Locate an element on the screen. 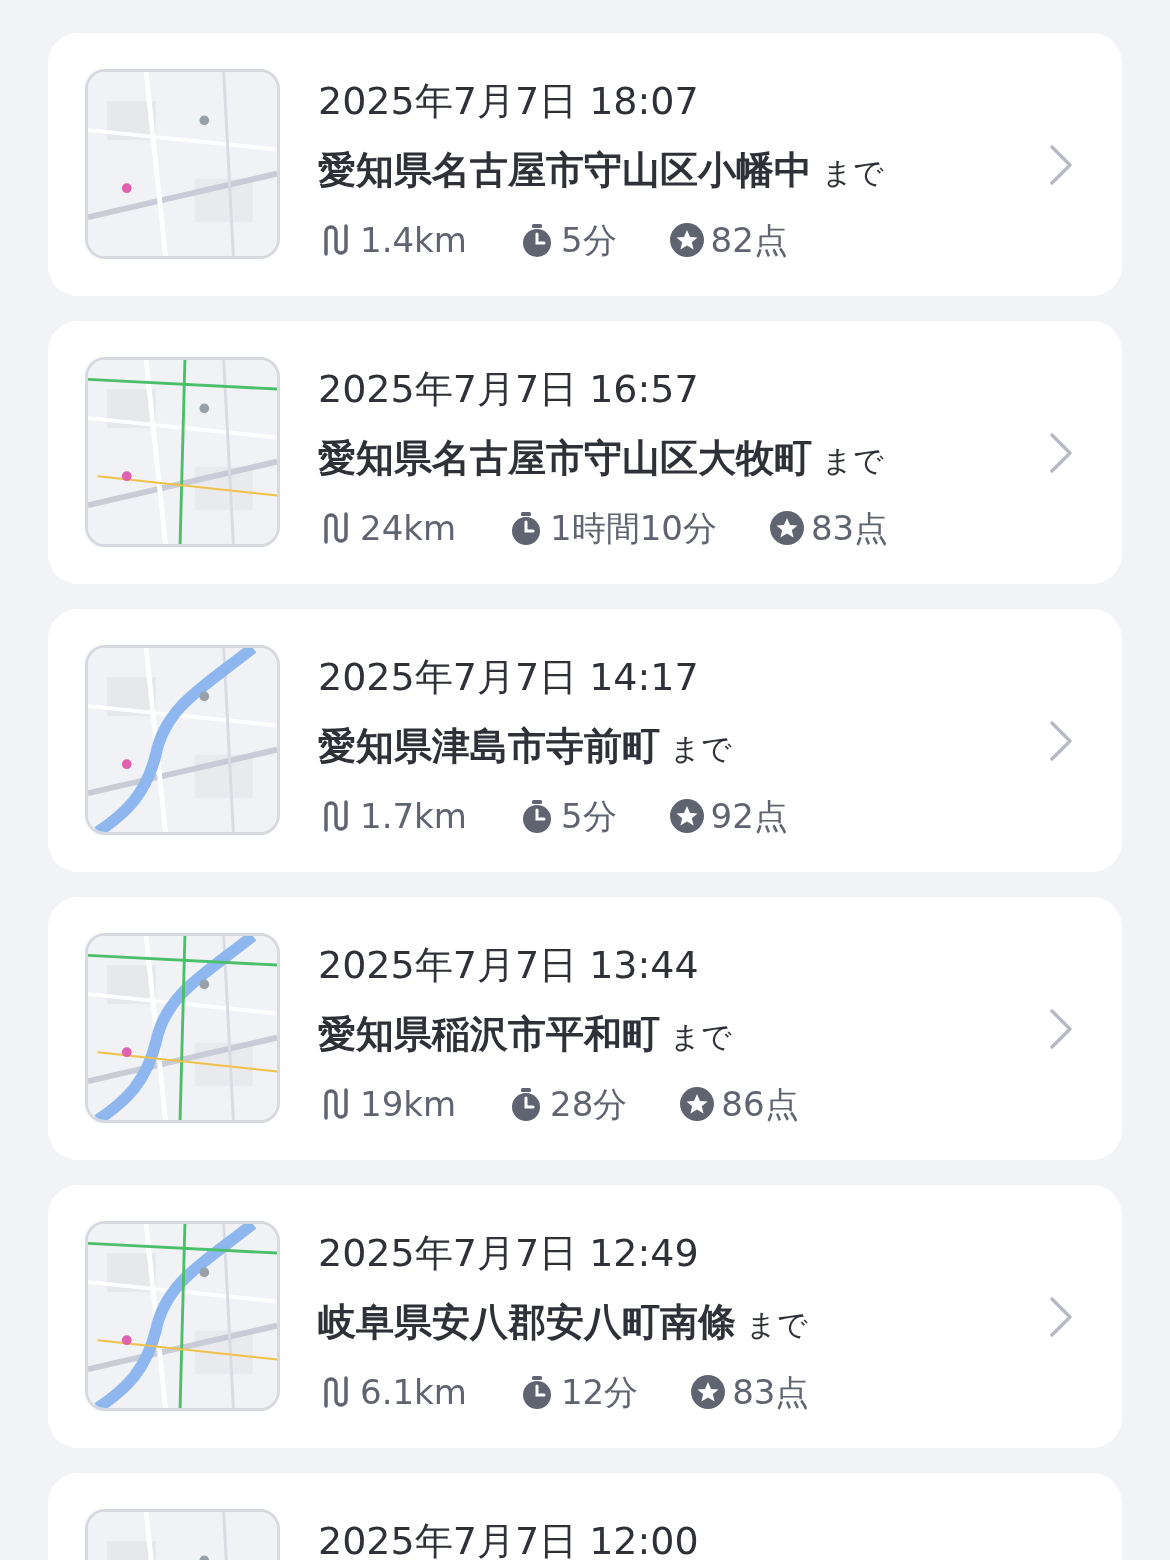 This screenshot has width=1170, height=1560. duration: 1時間10分 is located at coordinates (633, 528).